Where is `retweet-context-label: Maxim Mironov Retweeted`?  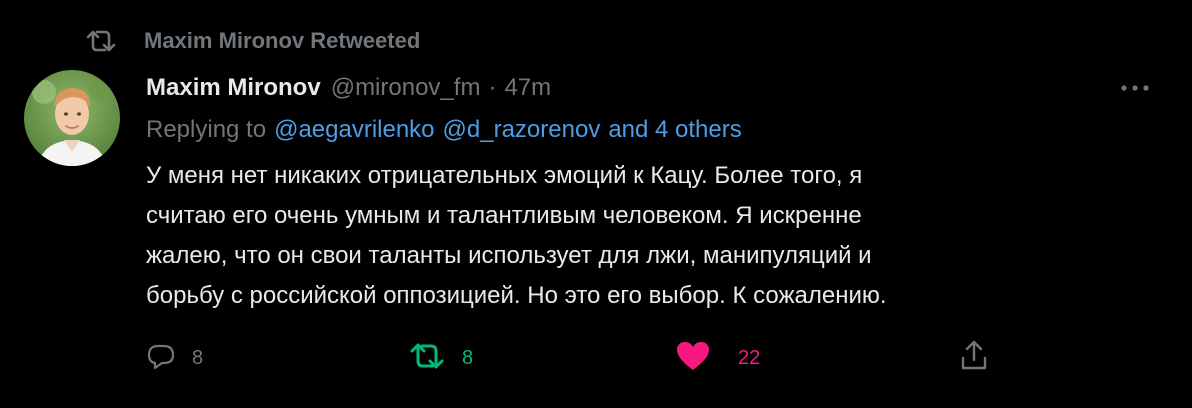
retweet-context-label: Maxim Mironov Retweeted is located at coordinates (282, 41).